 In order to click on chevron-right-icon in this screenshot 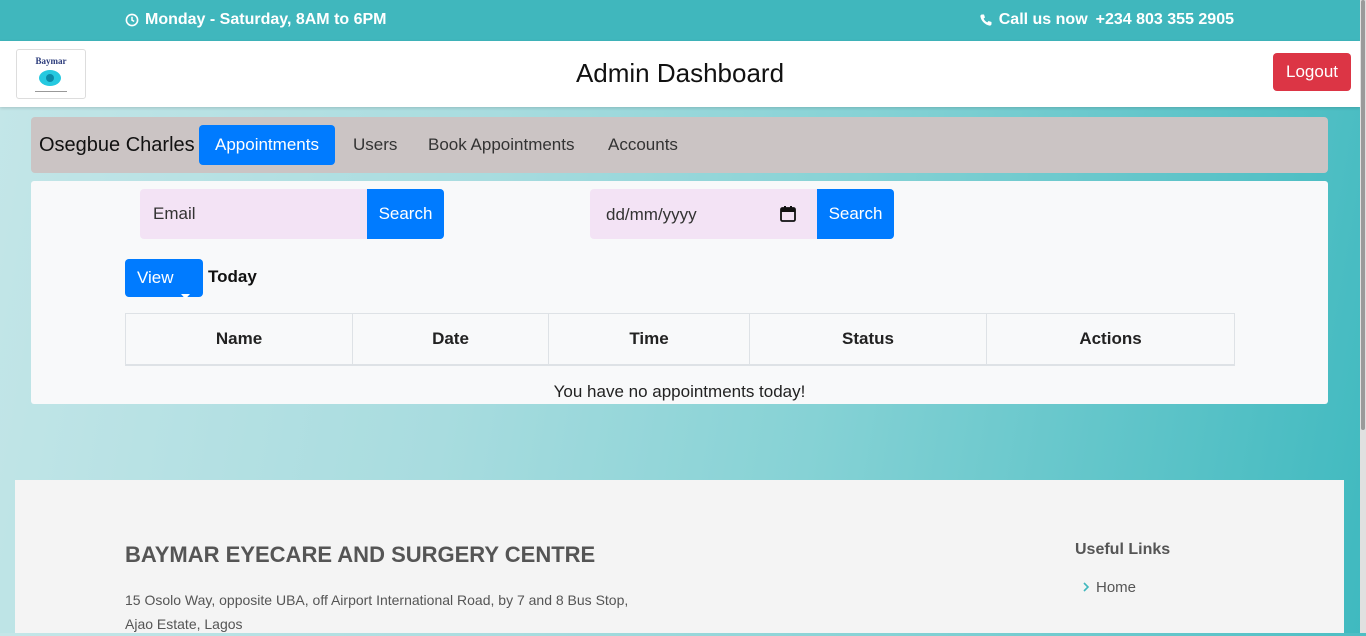, I will do `click(1086, 587)`.